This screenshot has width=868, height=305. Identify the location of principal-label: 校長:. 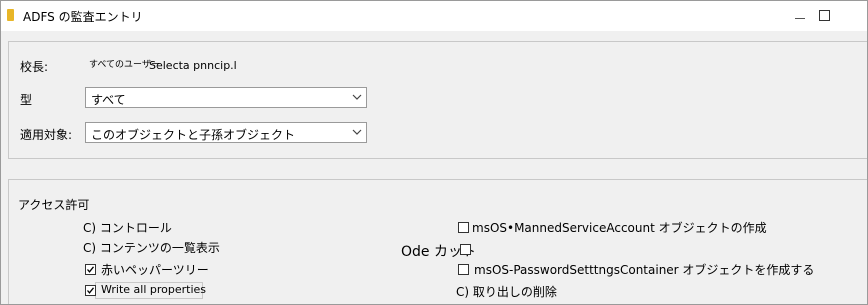
(34, 67).